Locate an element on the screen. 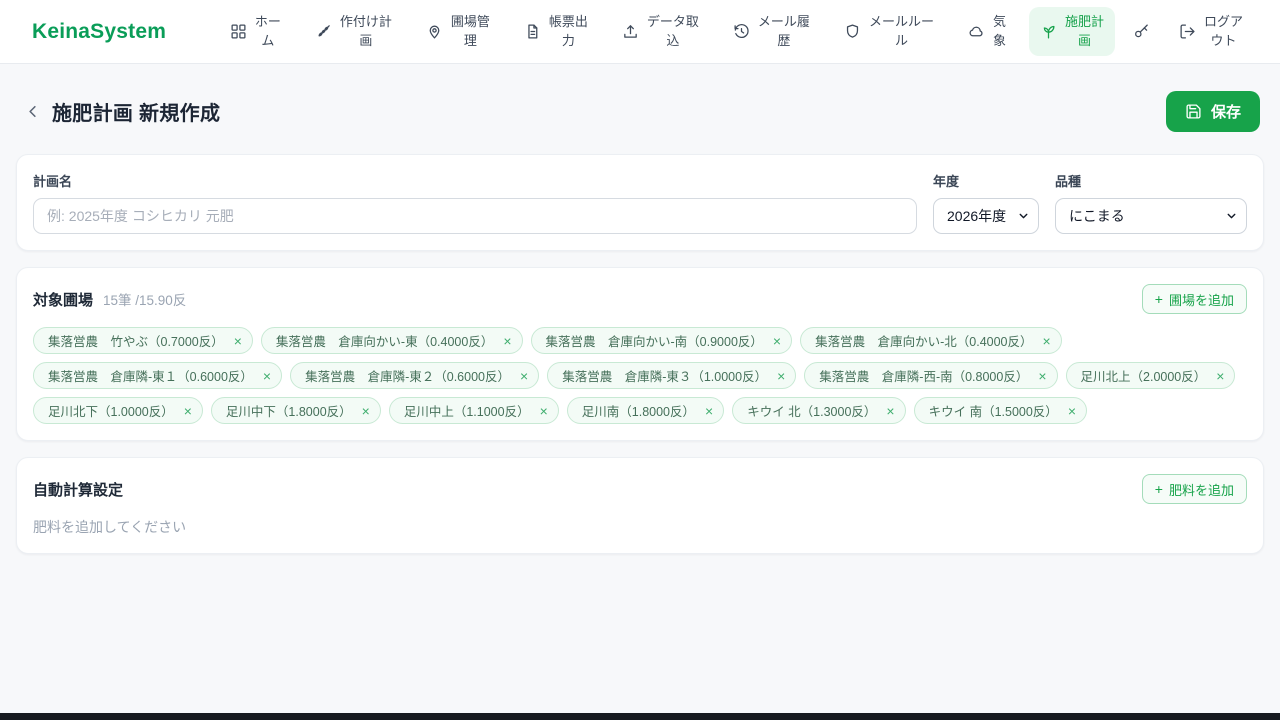 This screenshot has height=720, width=1280. nav-item-label: 圃場管 理 is located at coordinates (470, 31).